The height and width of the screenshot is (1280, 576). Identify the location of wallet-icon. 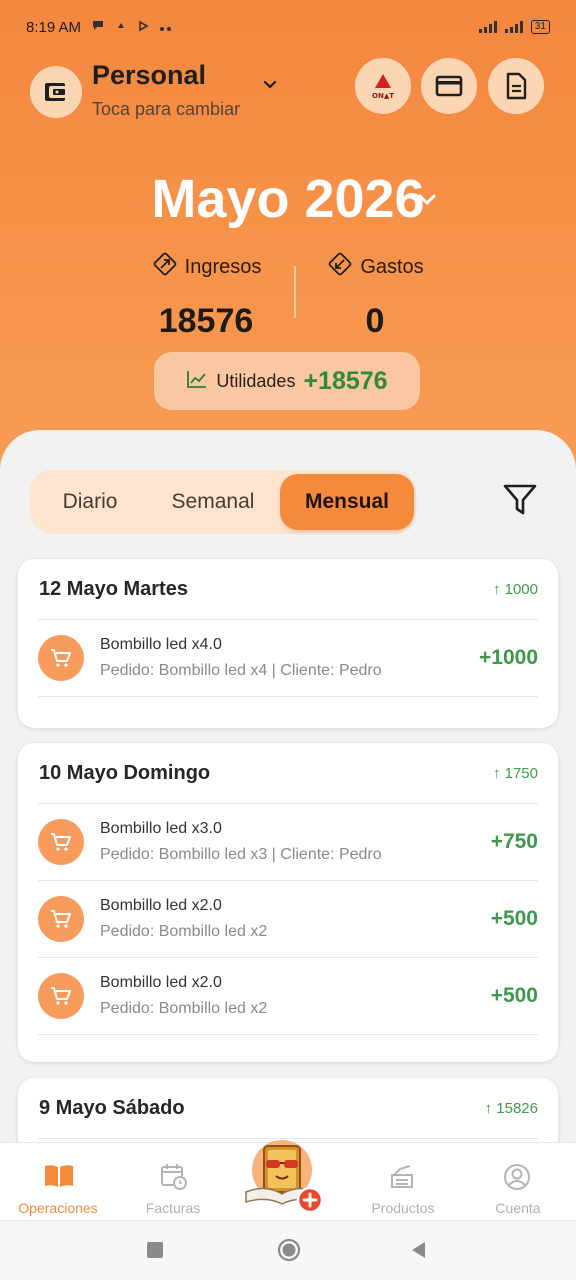
(56, 92).